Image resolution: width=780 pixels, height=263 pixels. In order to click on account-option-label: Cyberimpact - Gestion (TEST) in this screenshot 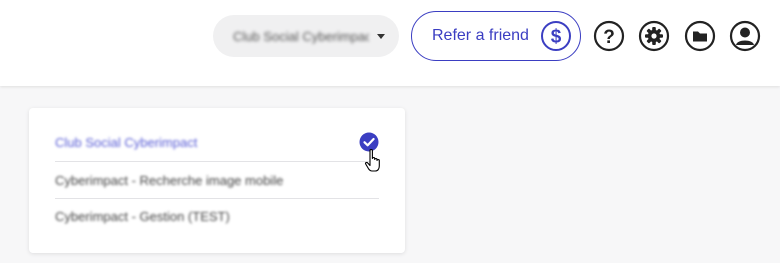, I will do `click(142, 216)`.